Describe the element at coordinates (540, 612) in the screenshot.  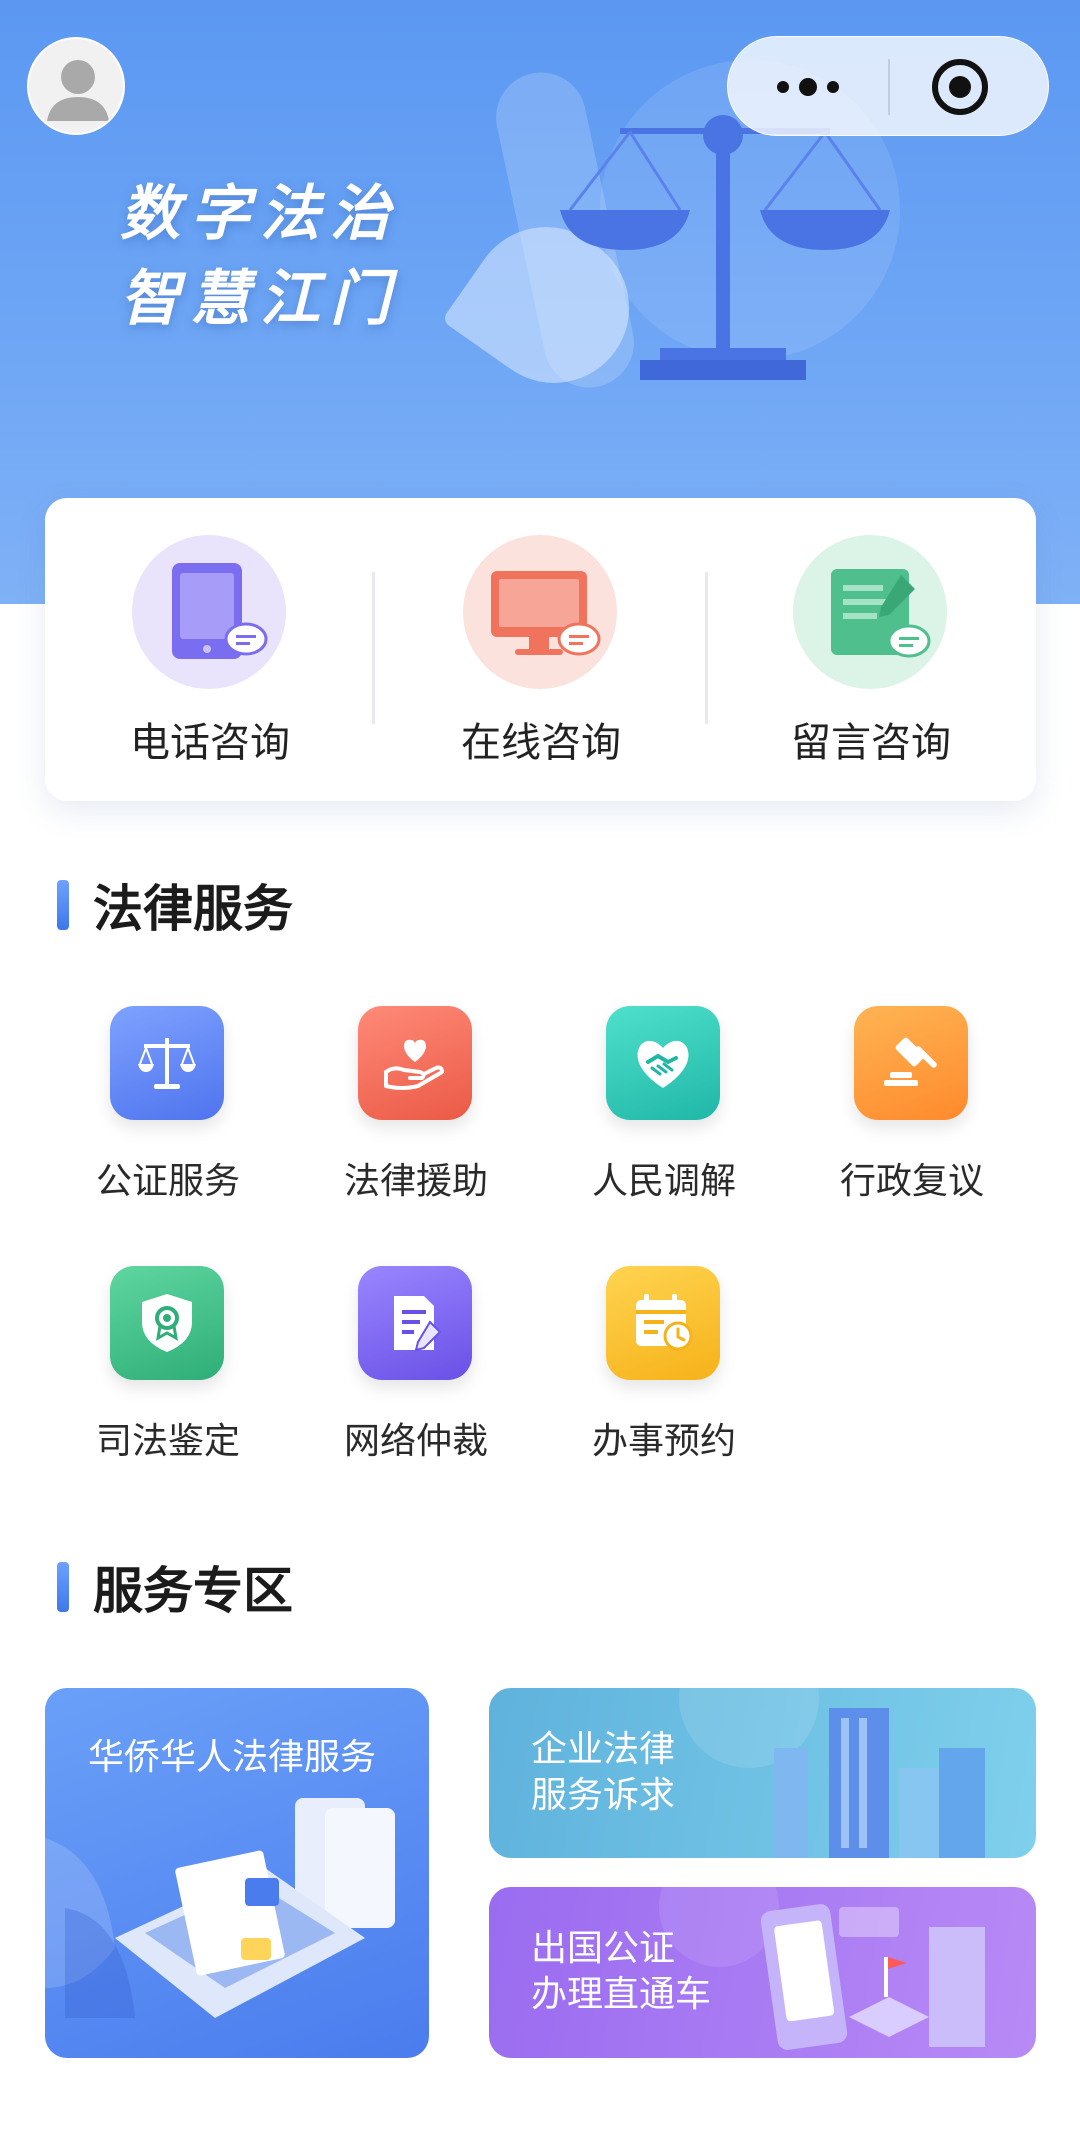
I see `monitor-chat-icon` at that location.